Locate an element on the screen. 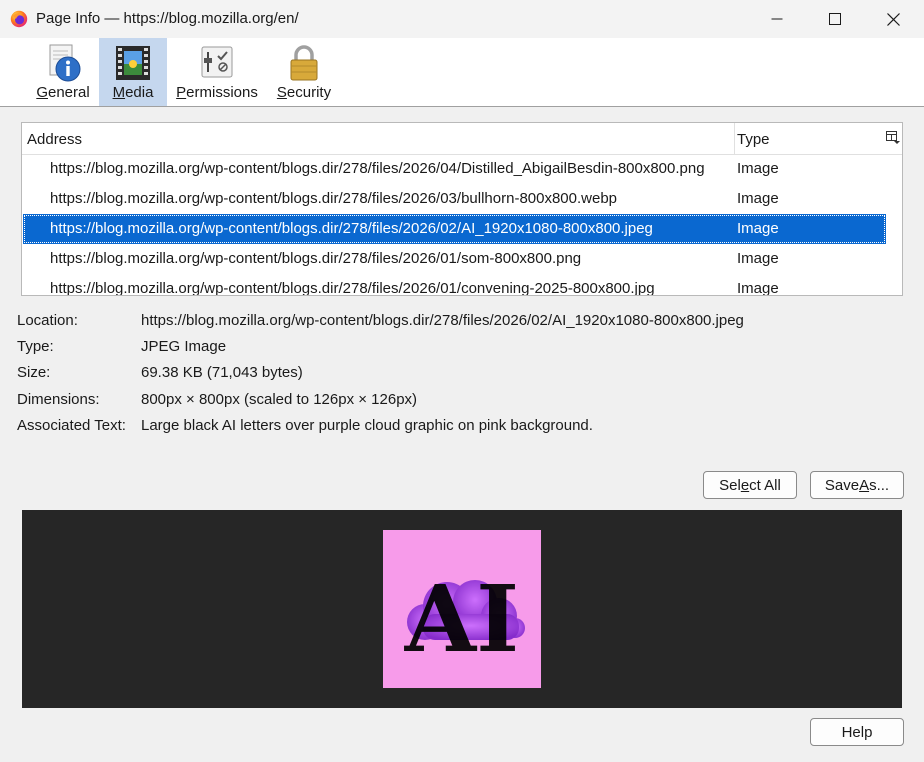 The image size is (924, 762). column-header-address: Address is located at coordinates (54, 139).